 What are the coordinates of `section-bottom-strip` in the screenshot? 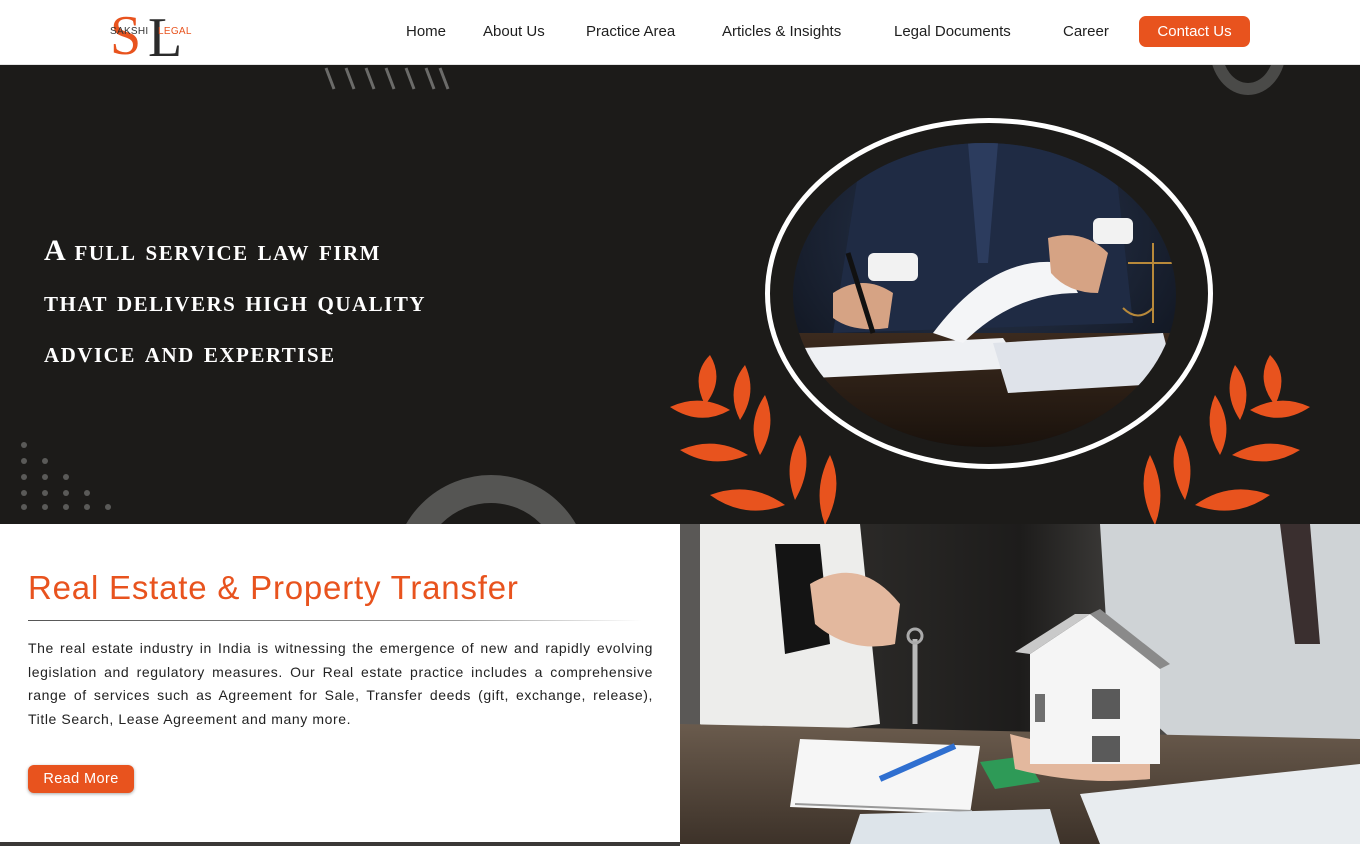 It's located at (340, 844).